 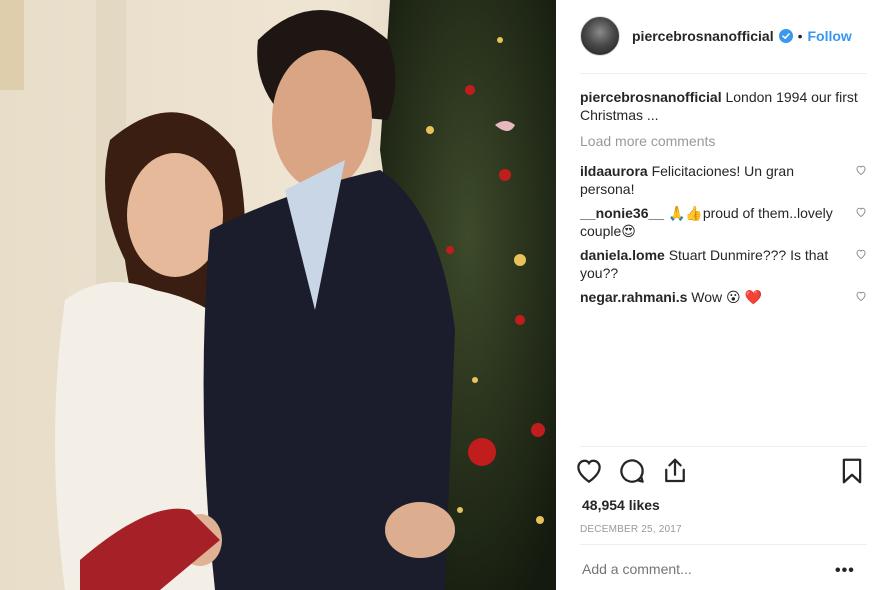 What do you see at coordinates (719, 472) in the screenshot?
I see `action-bar` at bounding box center [719, 472].